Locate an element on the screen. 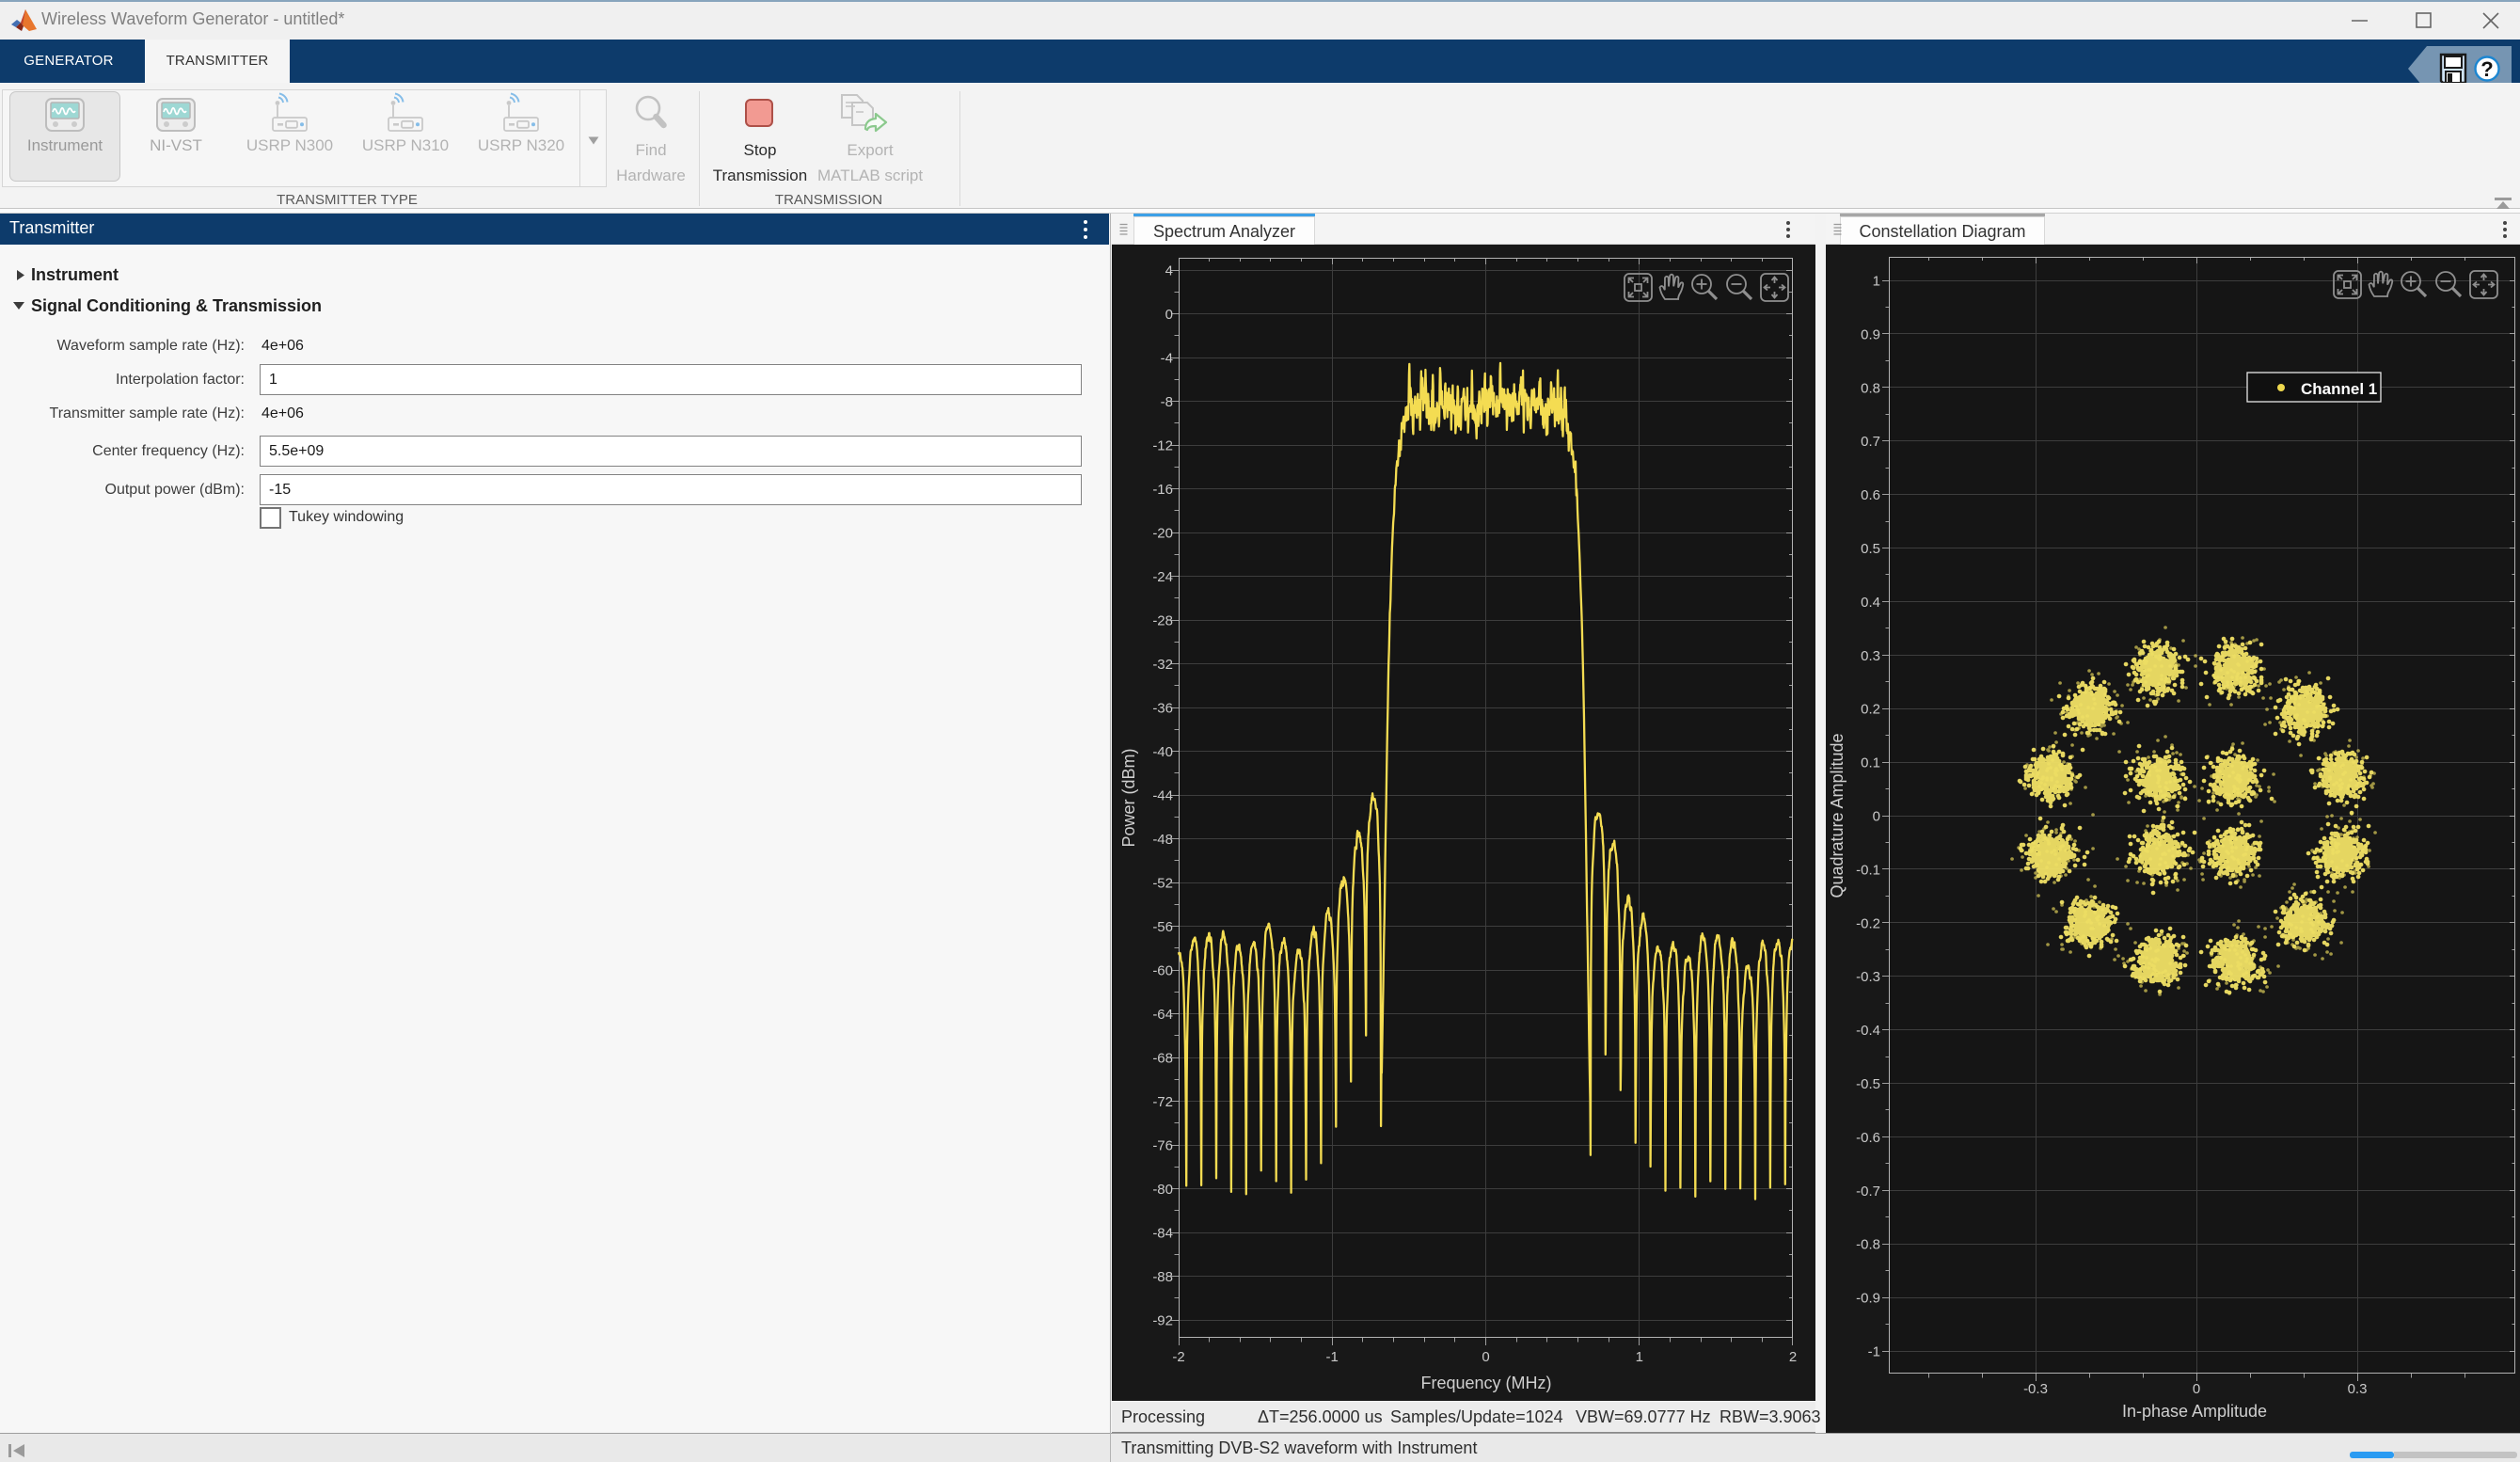  svg-text: -76 is located at coordinates (1162, 1146).